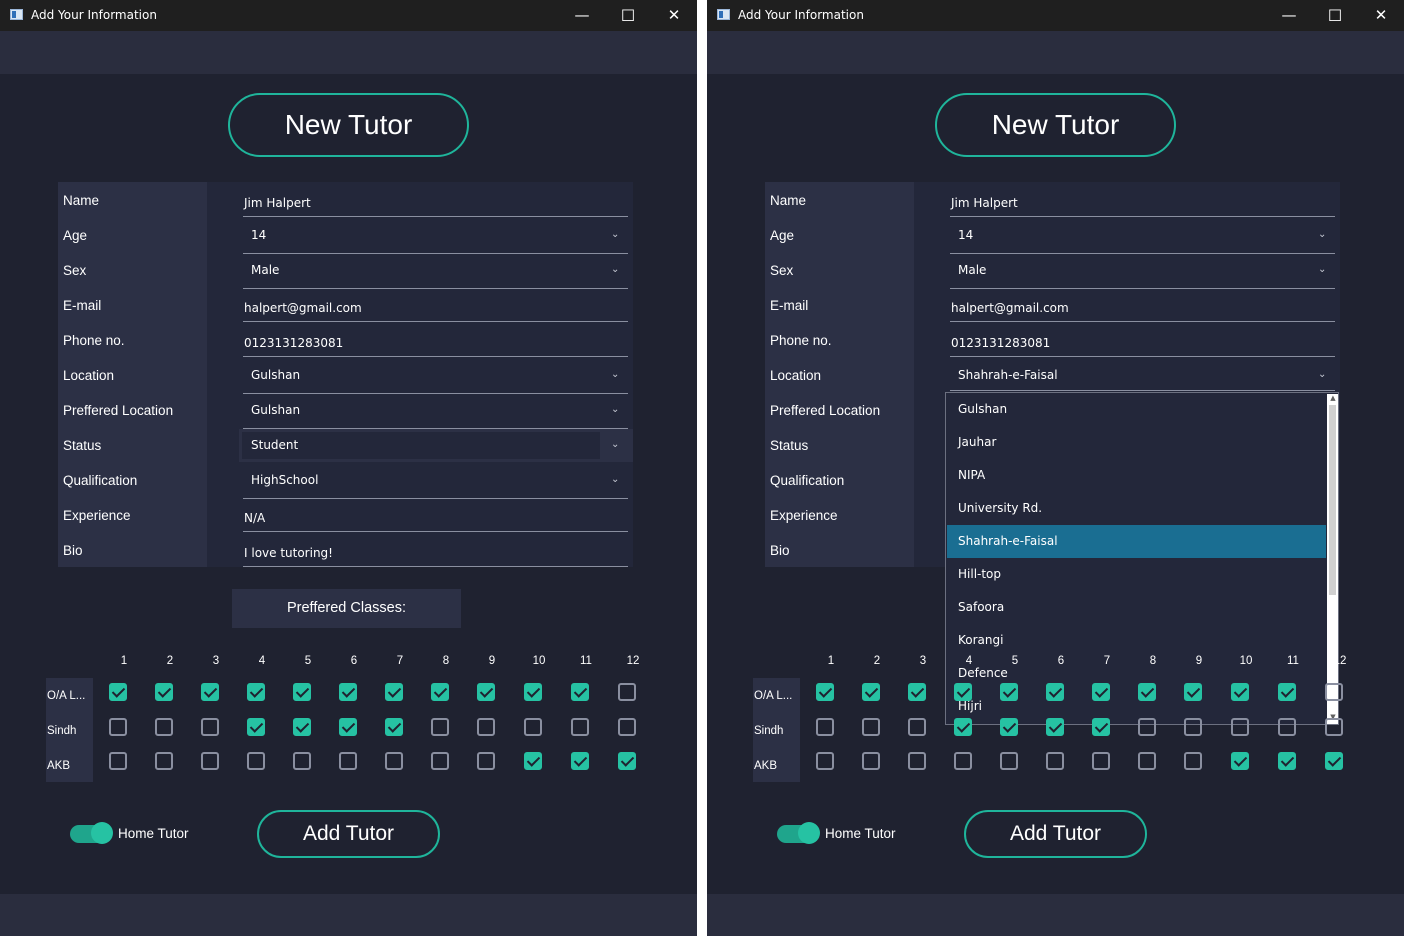 The height and width of the screenshot is (936, 1404). What do you see at coordinates (1136, 409) in the screenshot?
I see `dropdown-option: Gulshan` at bounding box center [1136, 409].